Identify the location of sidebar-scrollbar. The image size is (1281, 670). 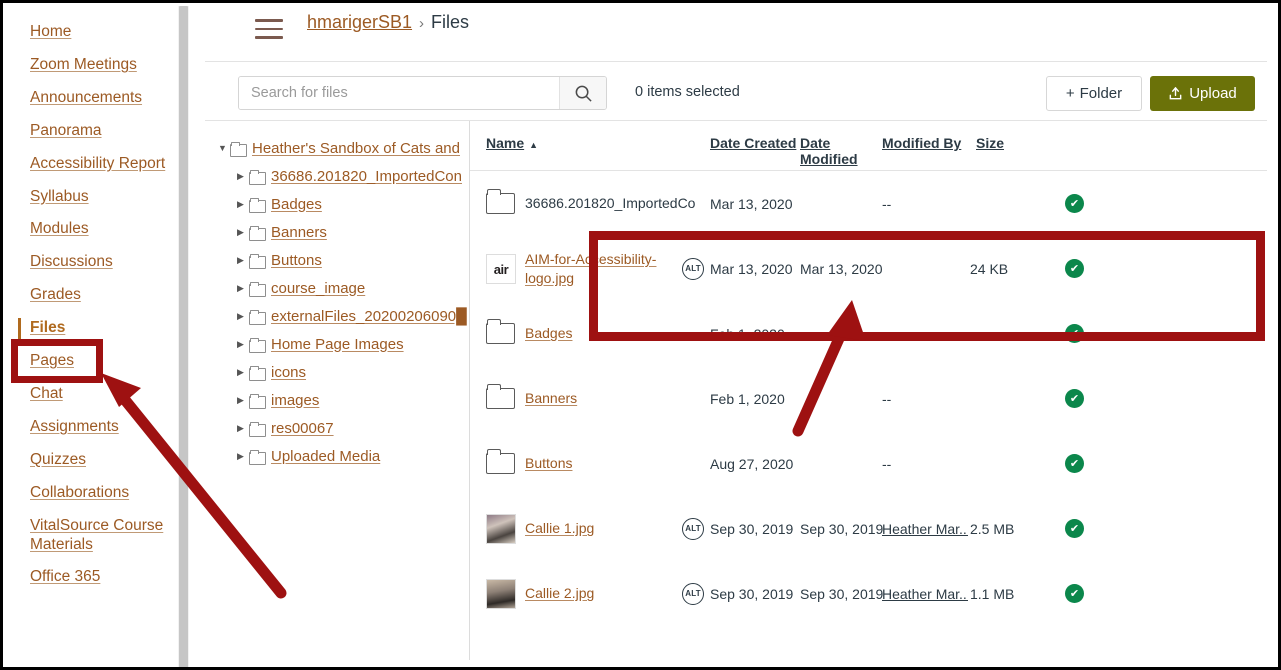
(183, 336).